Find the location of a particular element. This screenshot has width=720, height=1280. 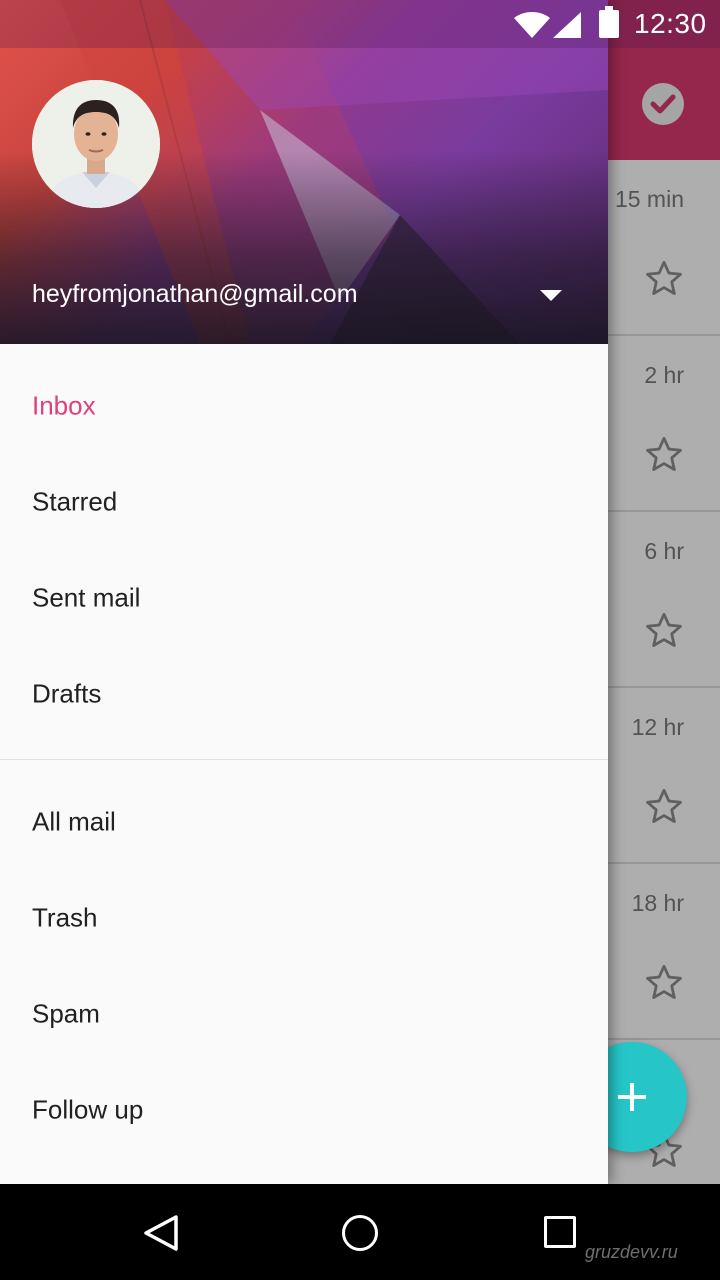

nav-item-label: Follow up is located at coordinates (88, 1109).